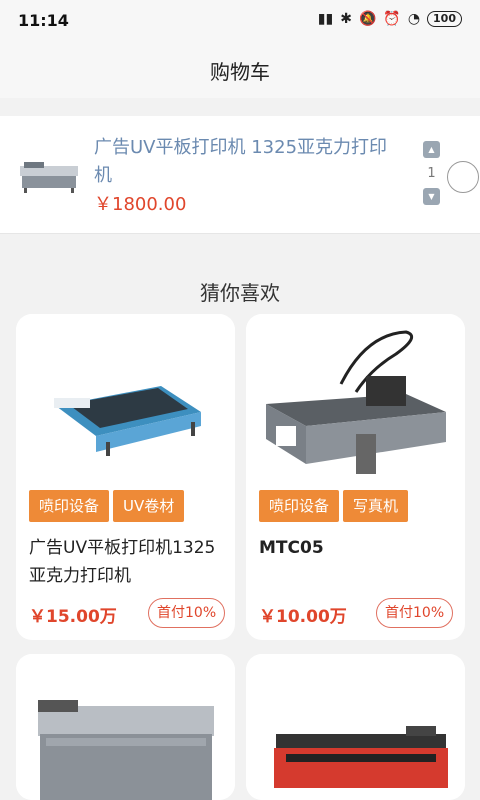  I want to click on signal-icon: ▮▮, so click(325, 19).